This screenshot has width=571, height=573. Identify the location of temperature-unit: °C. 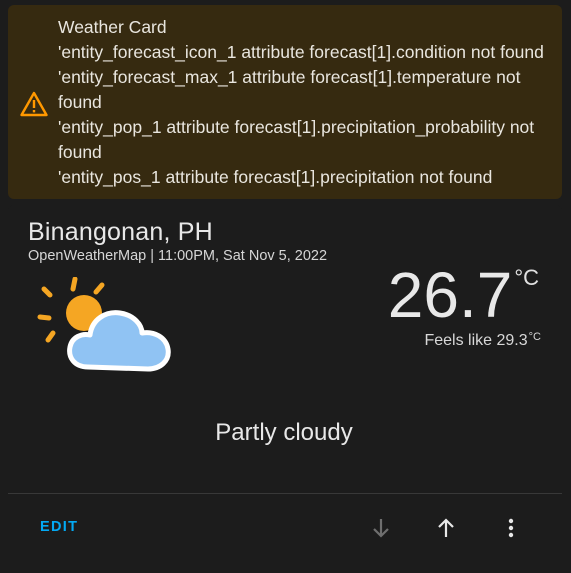
(526, 277).